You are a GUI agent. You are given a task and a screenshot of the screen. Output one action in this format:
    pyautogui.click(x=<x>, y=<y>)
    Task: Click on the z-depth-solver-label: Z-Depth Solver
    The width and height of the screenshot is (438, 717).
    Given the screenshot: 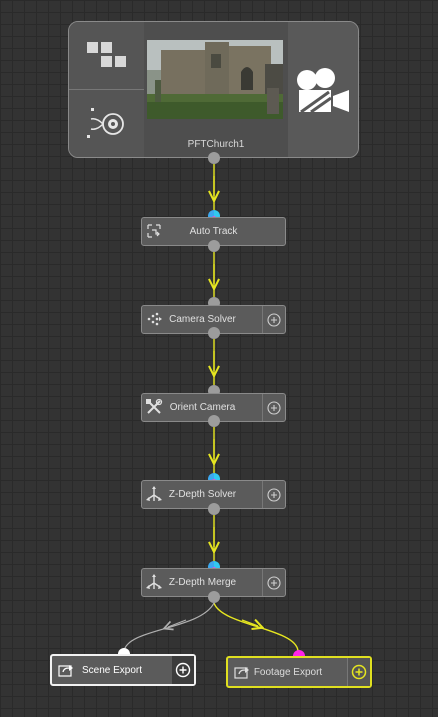 What is the action you would take?
    pyautogui.click(x=202, y=494)
    